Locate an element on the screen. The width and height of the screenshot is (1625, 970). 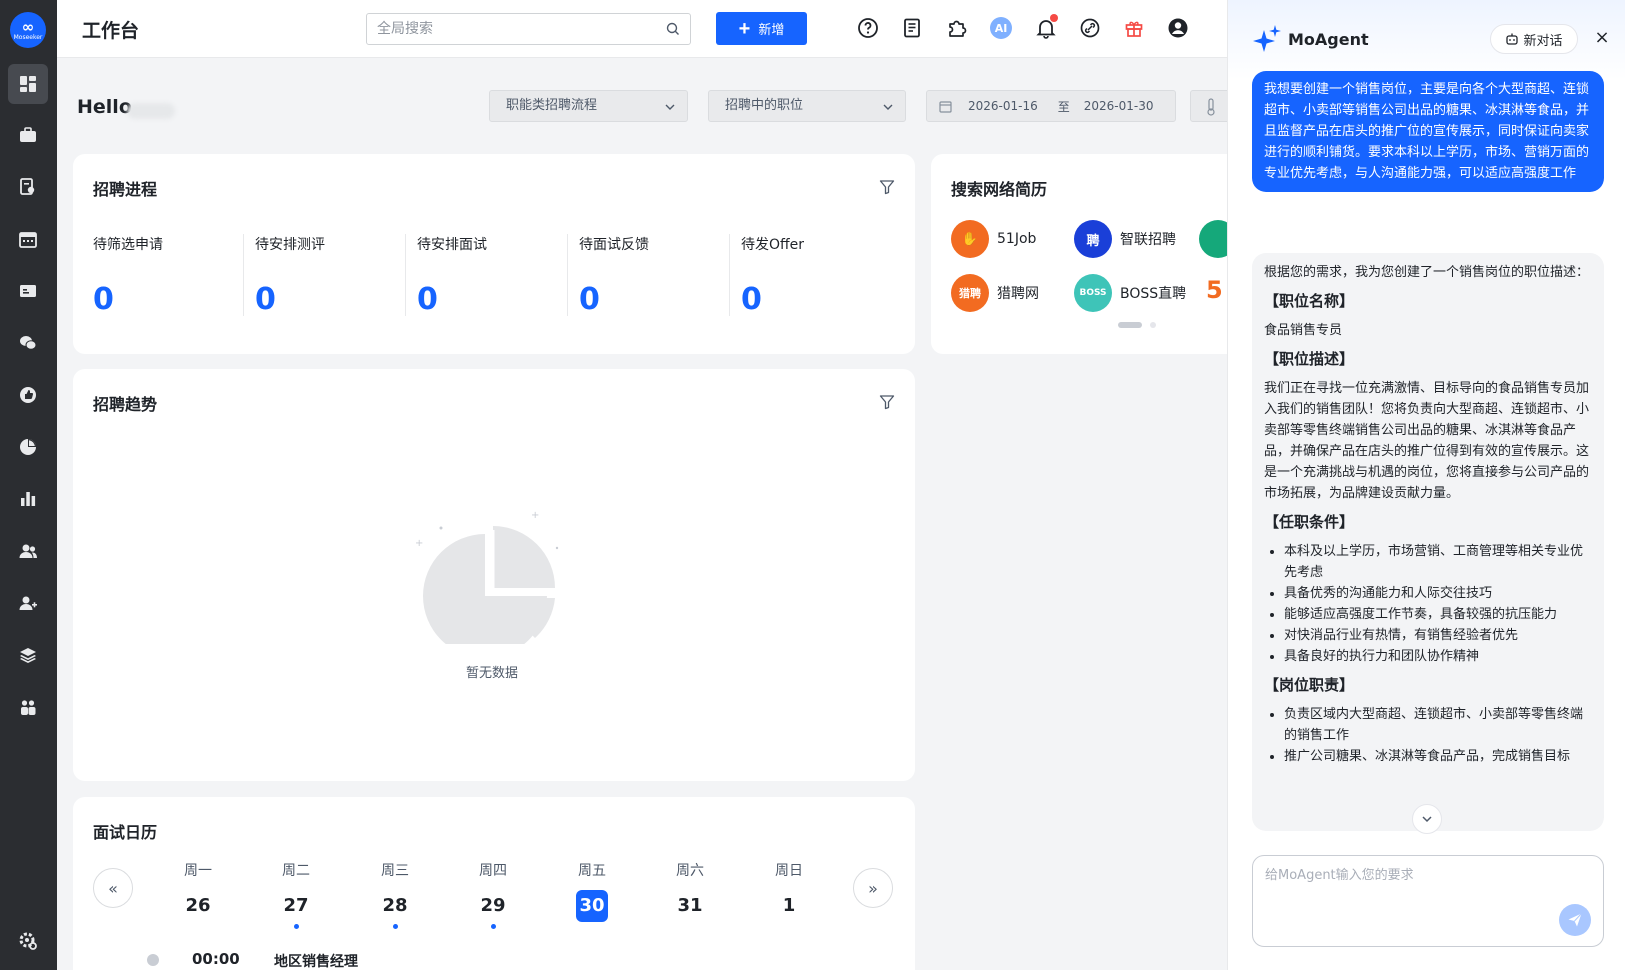
calendar-prev-week-button: « is located at coordinates (113, 888).